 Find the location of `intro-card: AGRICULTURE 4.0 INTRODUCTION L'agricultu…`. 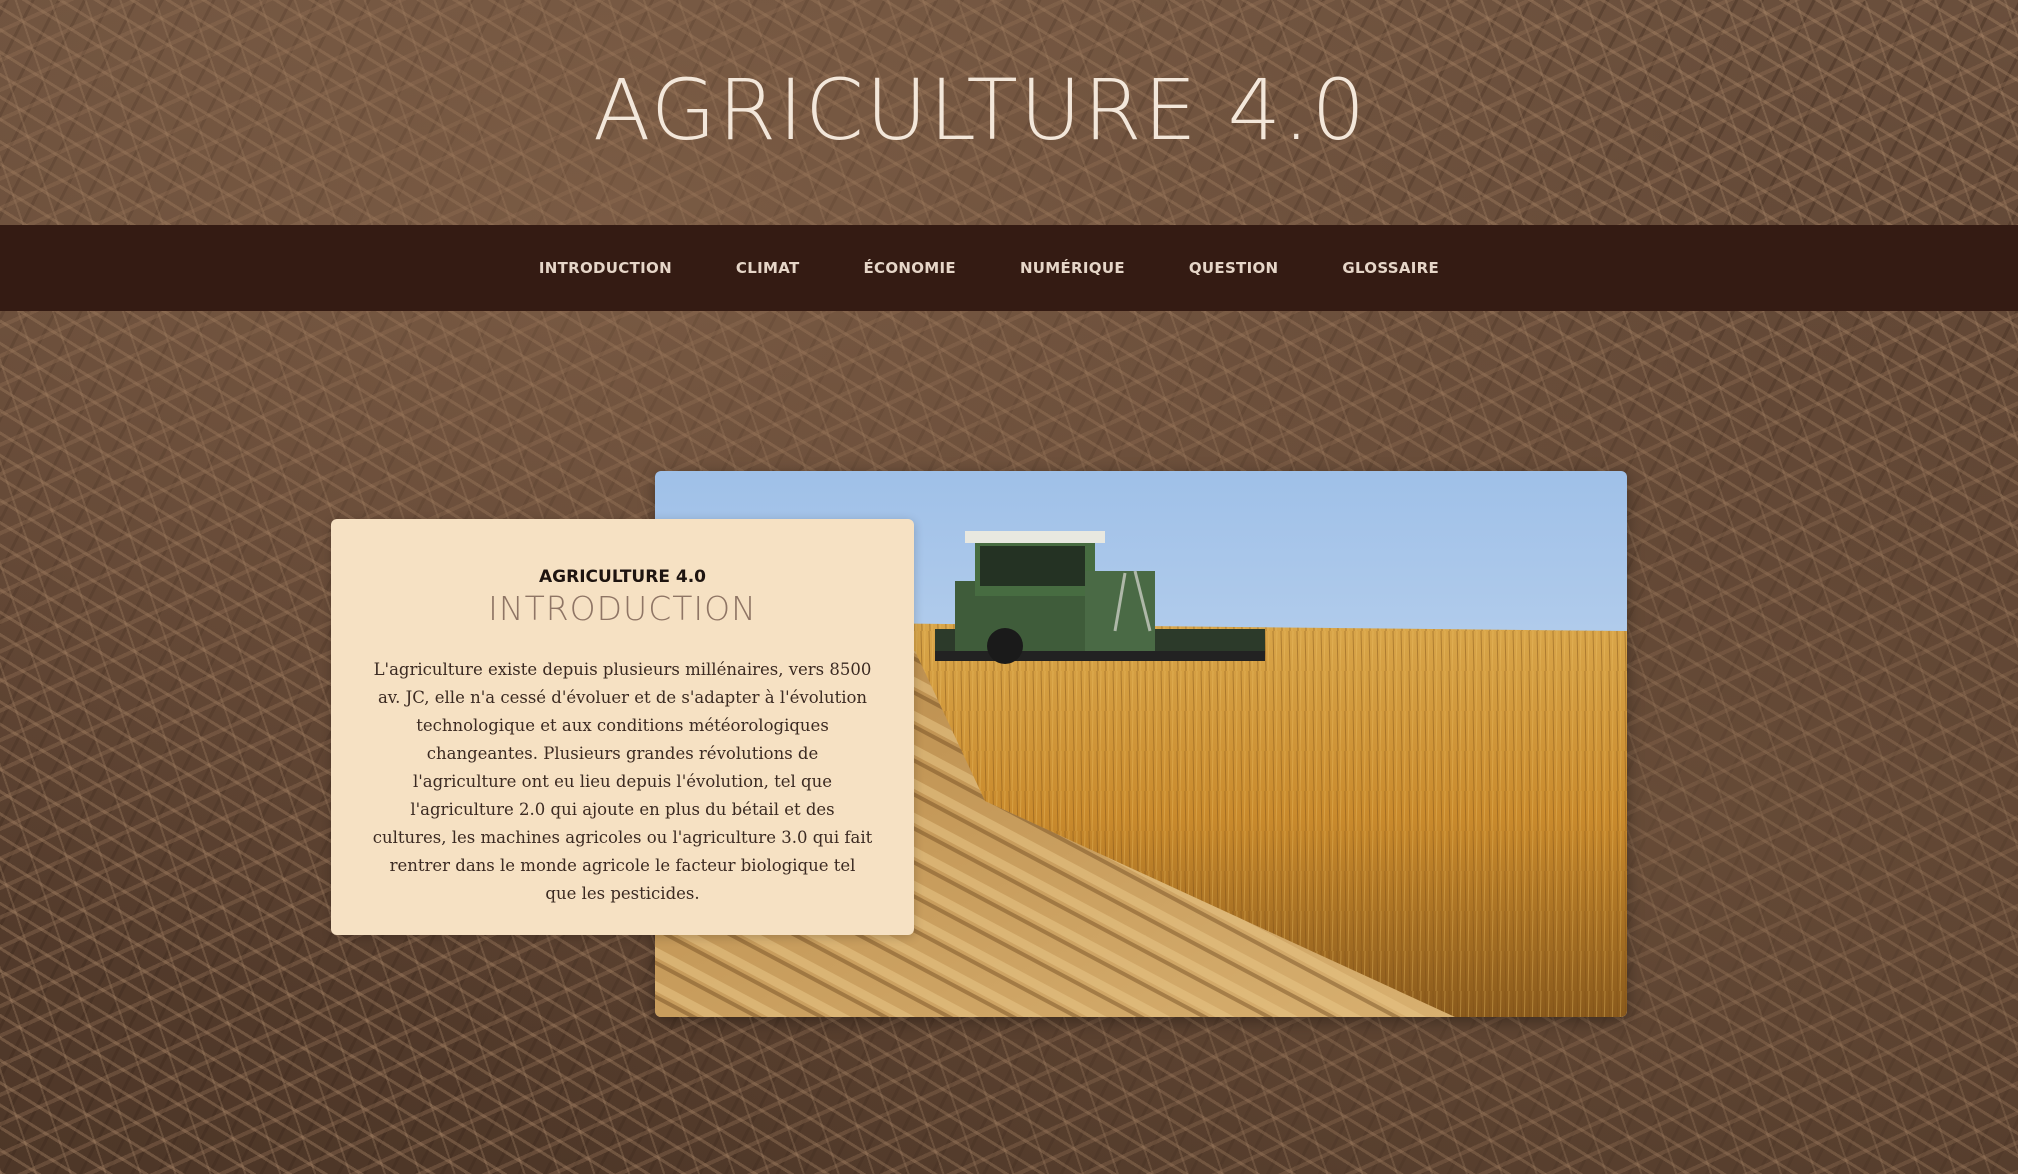

intro-card: AGRICULTURE 4.0 INTRODUCTION L'agricultu… is located at coordinates (622, 727).